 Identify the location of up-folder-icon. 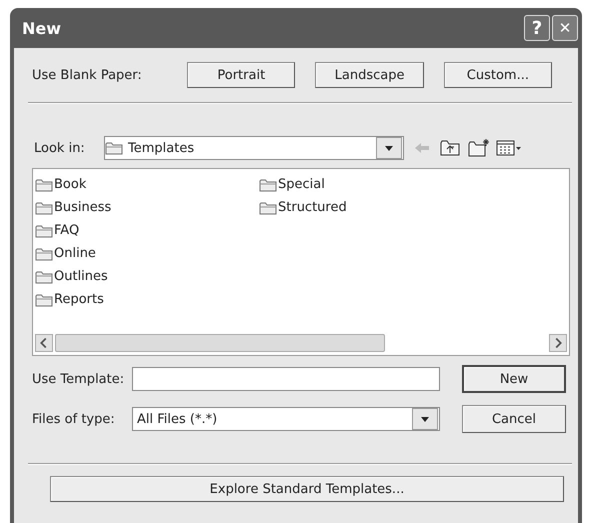
(450, 148).